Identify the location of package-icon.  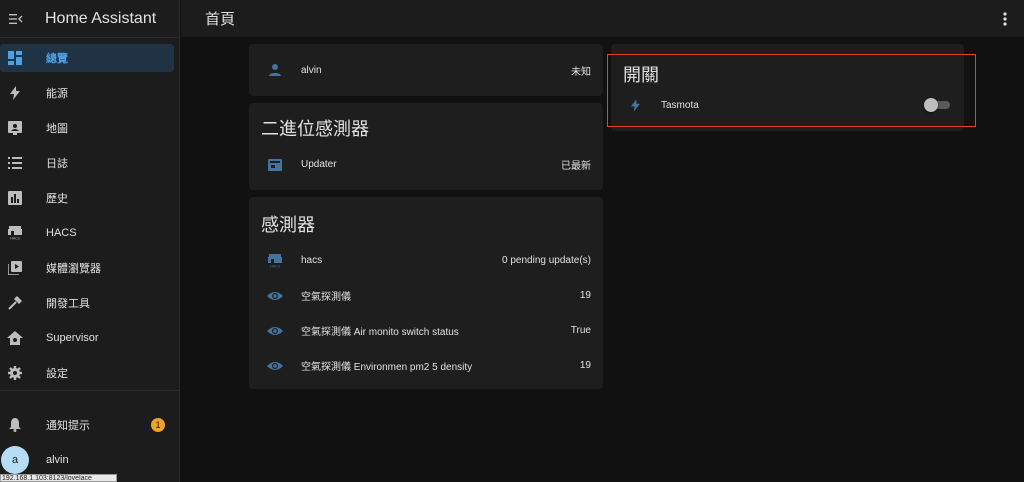
(275, 164).